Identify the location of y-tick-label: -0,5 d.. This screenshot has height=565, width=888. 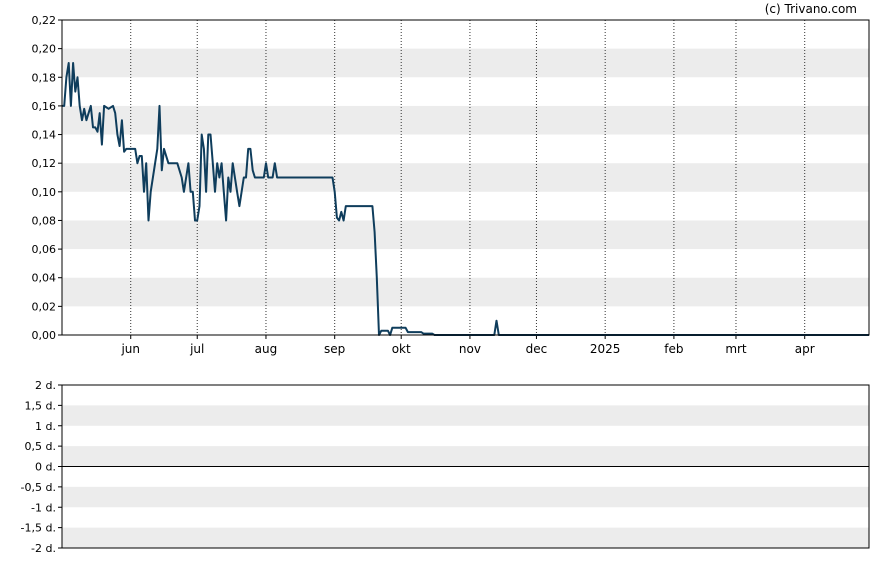
(38, 487).